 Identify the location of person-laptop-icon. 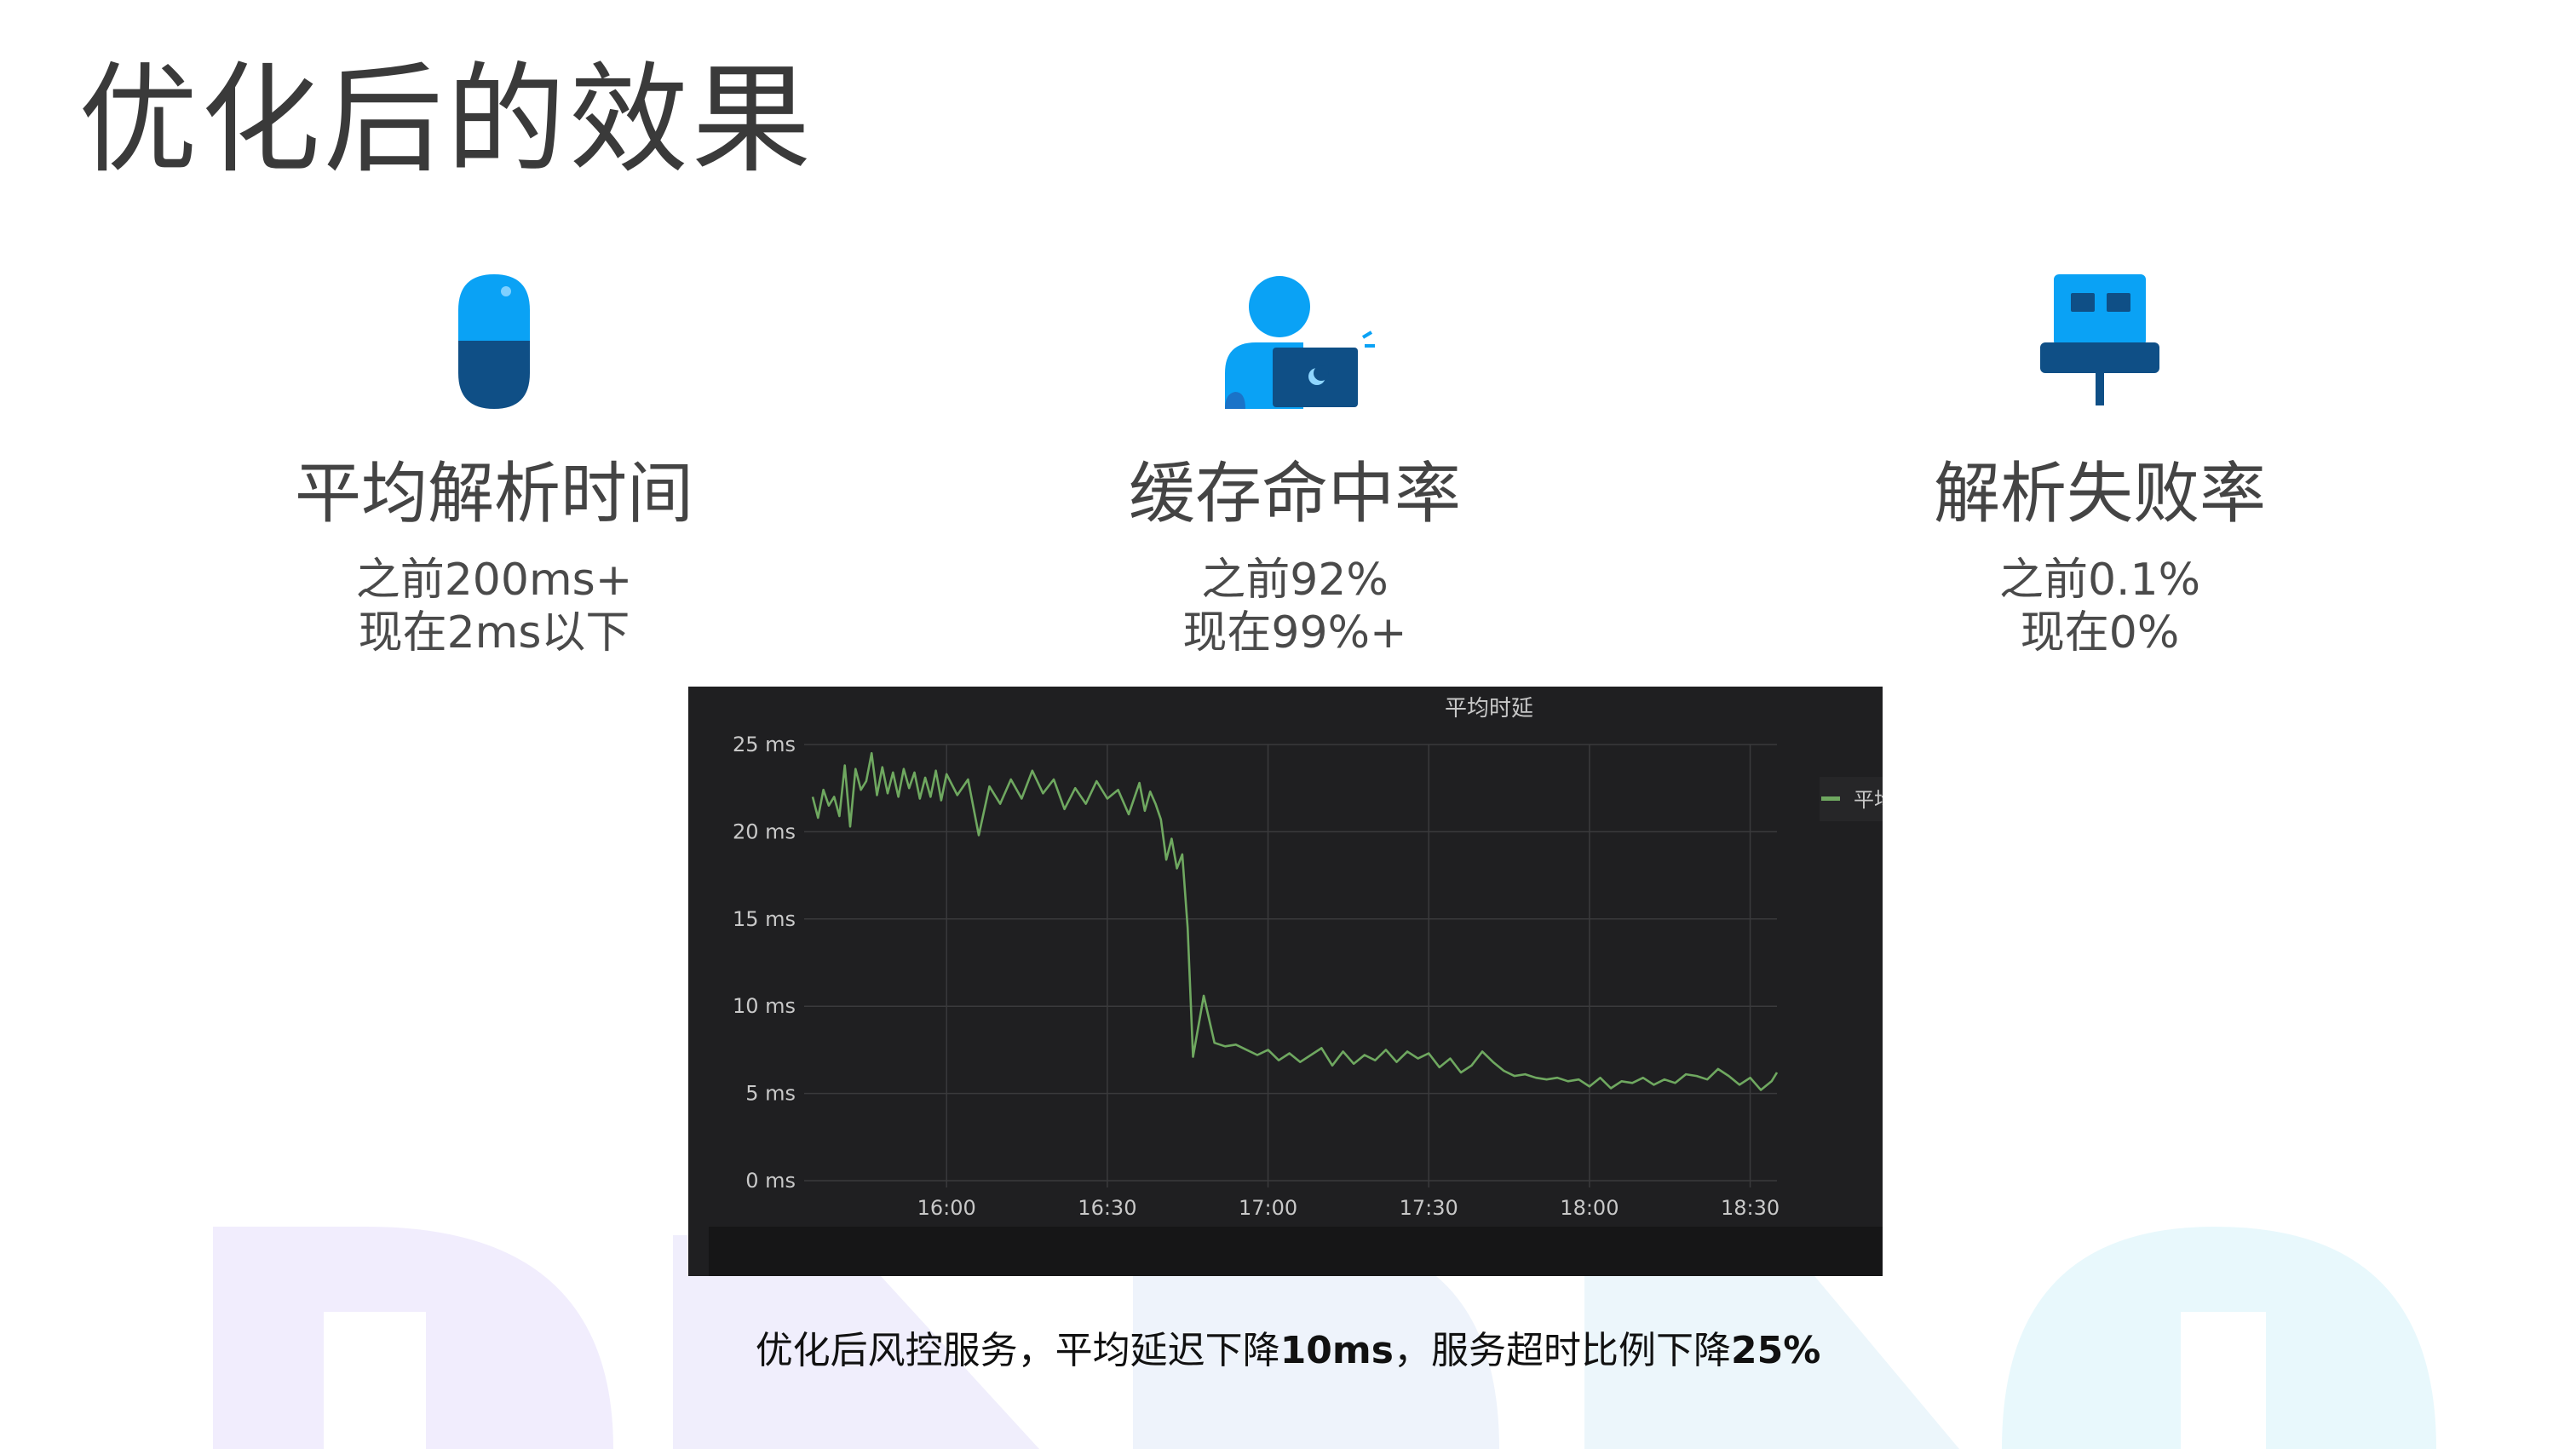
(1300, 342).